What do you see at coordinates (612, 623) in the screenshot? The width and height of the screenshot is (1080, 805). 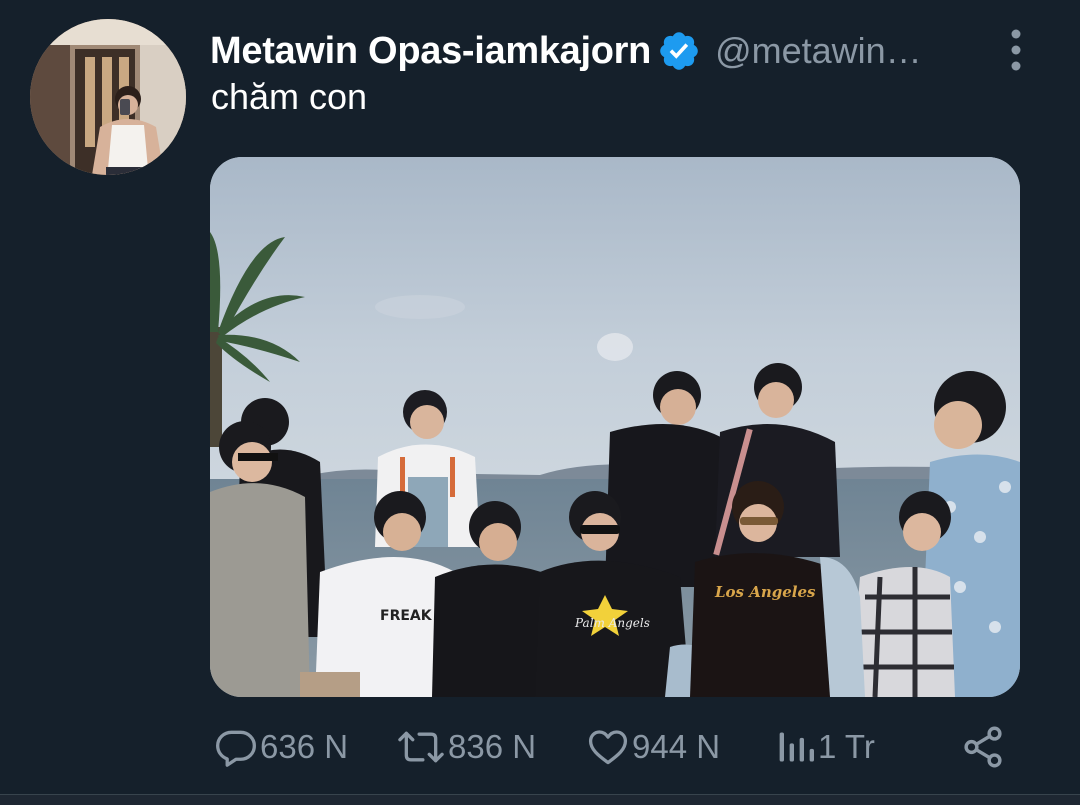 I see `palm-angels-print: Palm Angels` at bounding box center [612, 623].